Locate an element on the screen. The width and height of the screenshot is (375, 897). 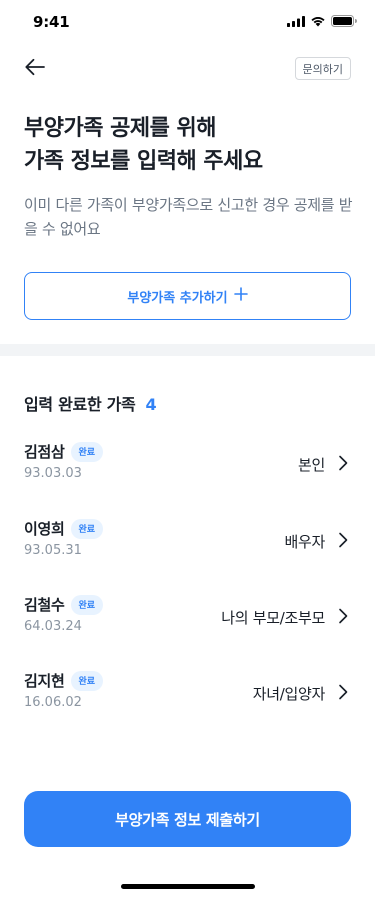
family-section-title: 입력 완료한 가족 4 is located at coordinates (90, 403).